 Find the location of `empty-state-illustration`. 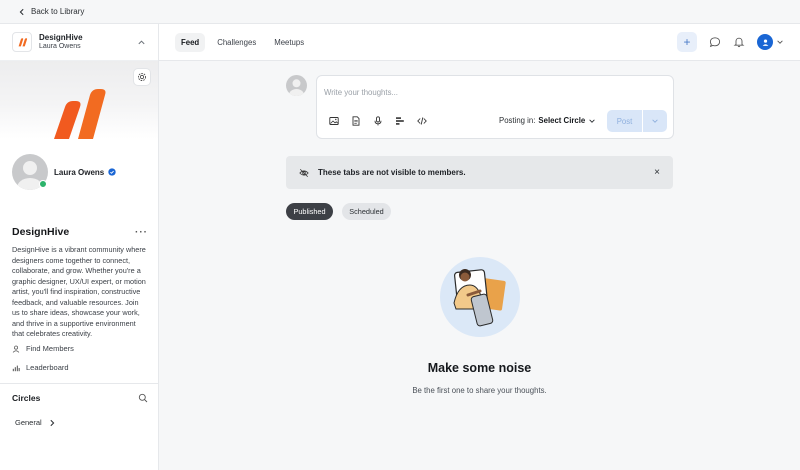

empty-state-illustration is located at coordinates (480, 297).